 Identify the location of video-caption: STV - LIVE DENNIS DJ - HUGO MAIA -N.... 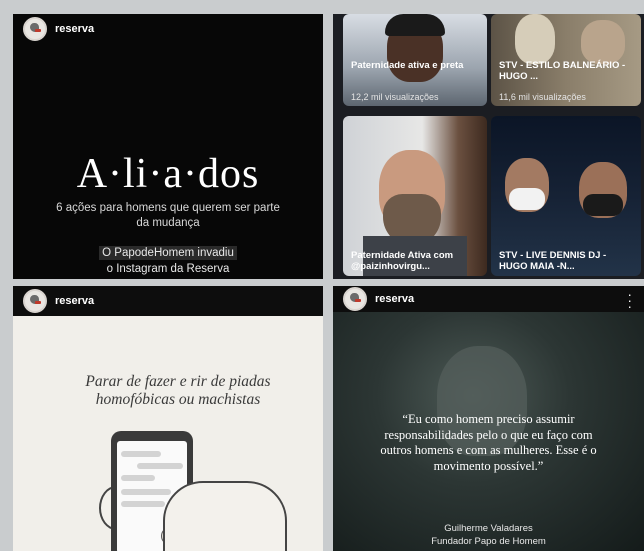
(553, 261).